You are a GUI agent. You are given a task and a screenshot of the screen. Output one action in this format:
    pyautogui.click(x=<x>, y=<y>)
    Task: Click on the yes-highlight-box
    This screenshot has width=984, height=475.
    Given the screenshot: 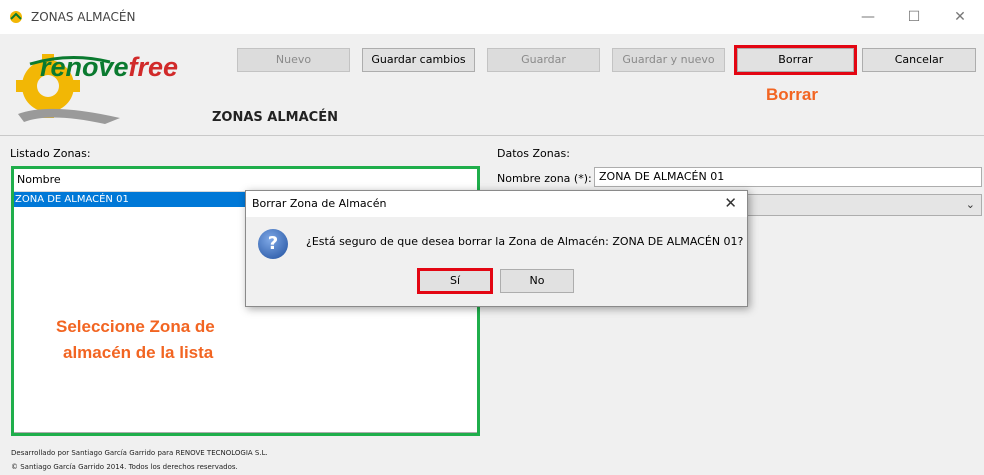 What is the action you would take?
    pyautogui.click(x=455, y=281)
    